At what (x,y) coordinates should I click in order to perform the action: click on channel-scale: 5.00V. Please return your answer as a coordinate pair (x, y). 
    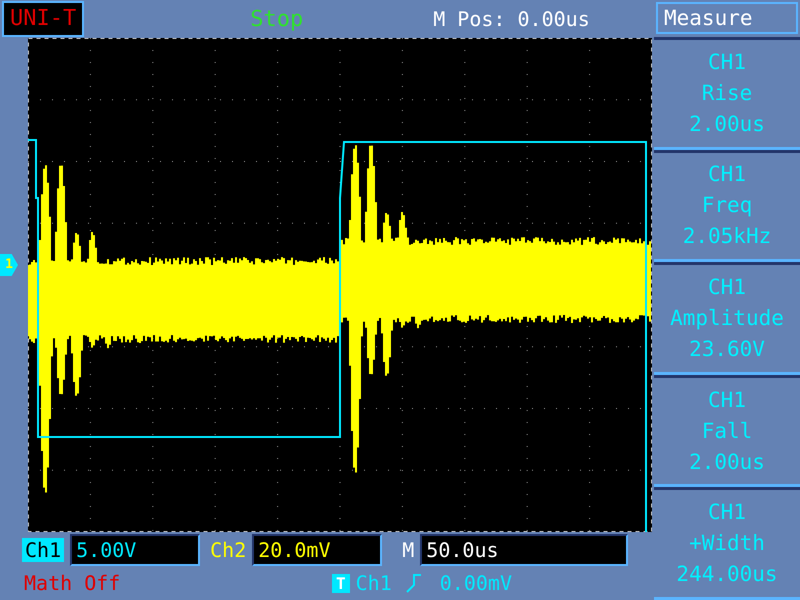
    Looking at the image, I should click on (135, 550).